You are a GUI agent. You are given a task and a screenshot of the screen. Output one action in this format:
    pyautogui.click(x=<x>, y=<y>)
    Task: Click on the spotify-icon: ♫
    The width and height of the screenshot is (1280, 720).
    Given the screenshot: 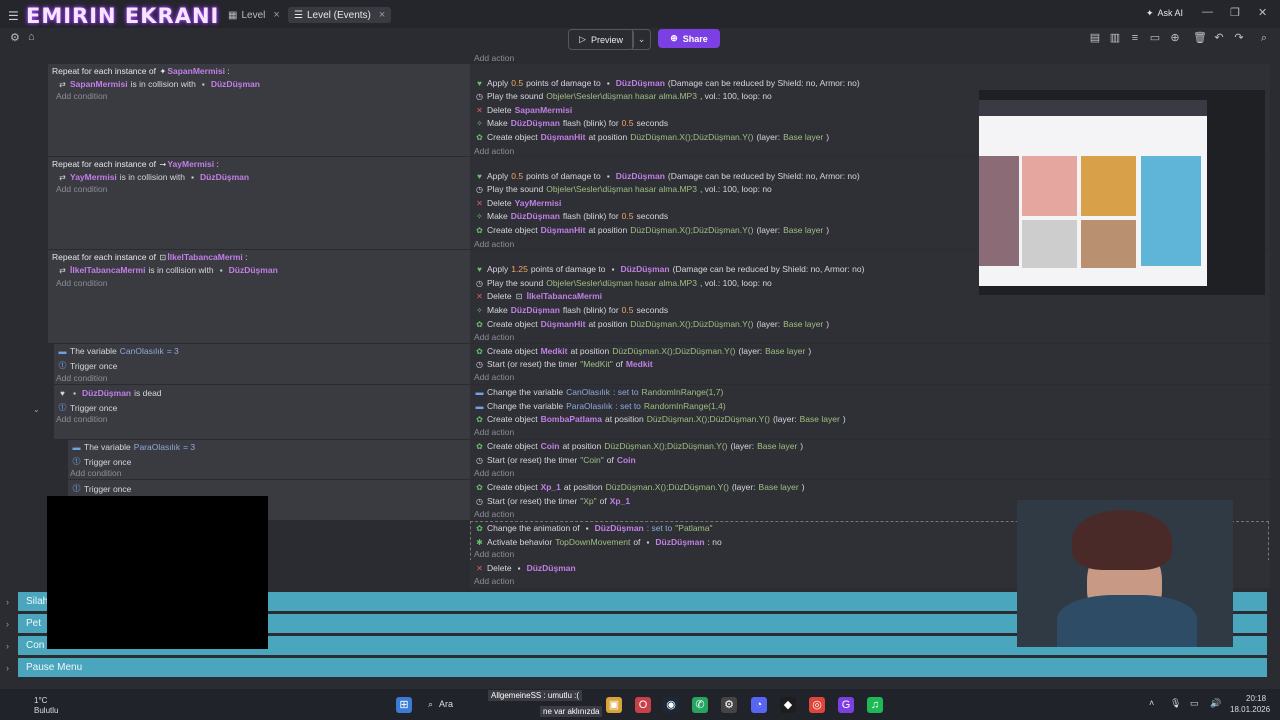 What is the action you would take?
    pyautogui.click(x=875, y=705)
    